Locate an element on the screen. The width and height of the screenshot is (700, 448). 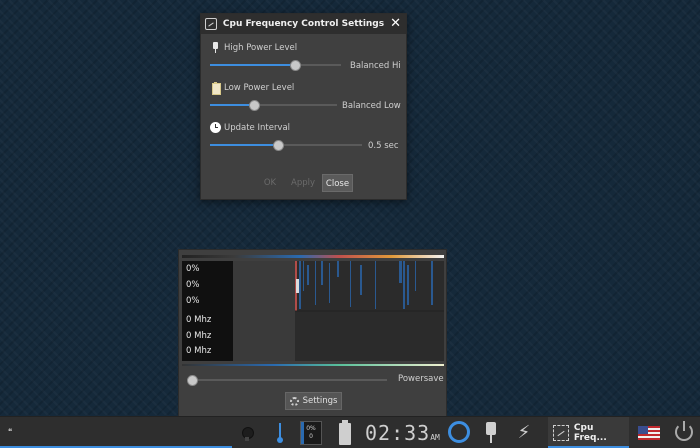
cpu-mini-bar is located at coordinates (302, 433).